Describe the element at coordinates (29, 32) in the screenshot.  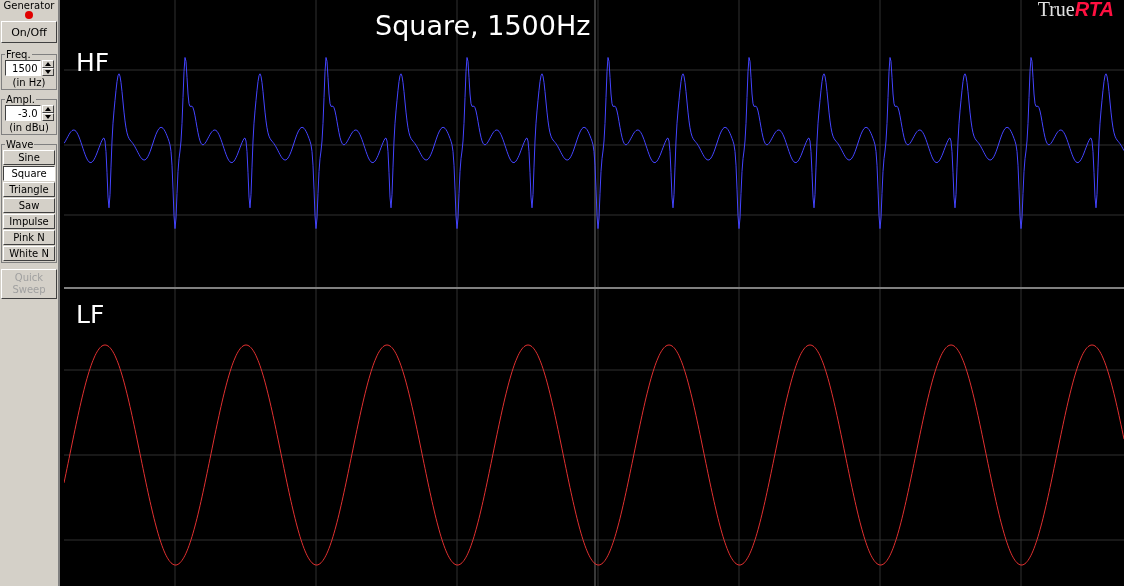
I see `on-off-button: On/Off` at that location.